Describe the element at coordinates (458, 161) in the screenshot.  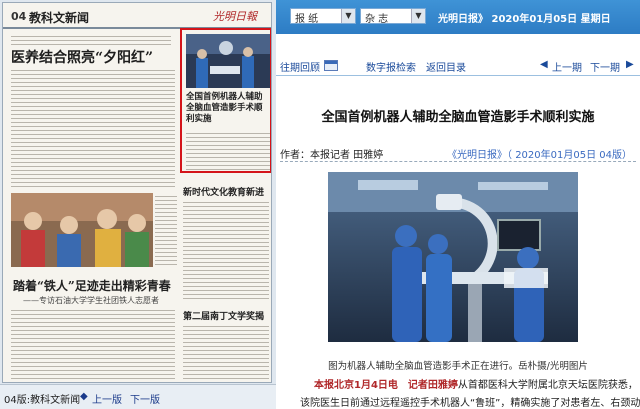
I see `divider` at that location.